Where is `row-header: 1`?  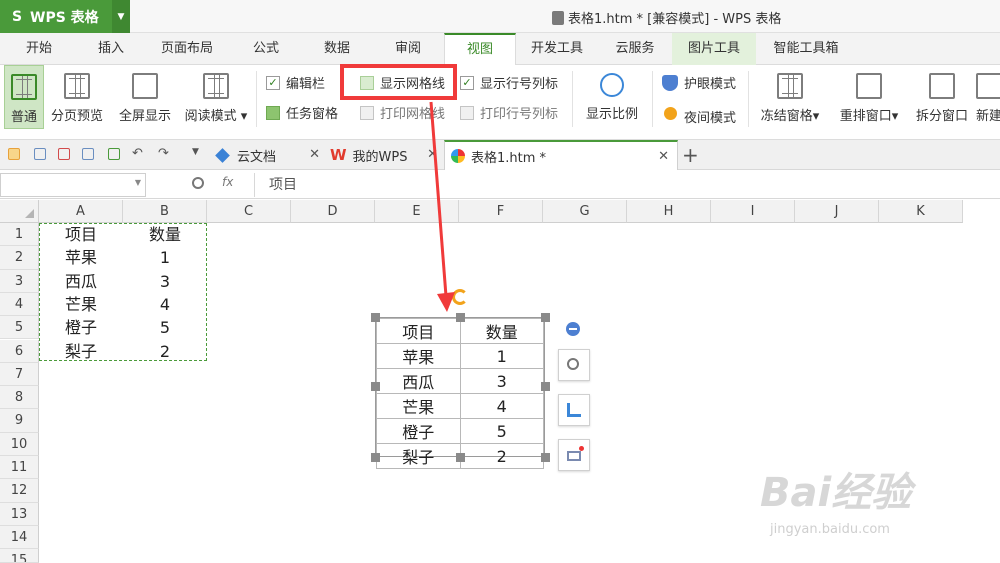 row-header: 1 is located at coordinates (19, 235).